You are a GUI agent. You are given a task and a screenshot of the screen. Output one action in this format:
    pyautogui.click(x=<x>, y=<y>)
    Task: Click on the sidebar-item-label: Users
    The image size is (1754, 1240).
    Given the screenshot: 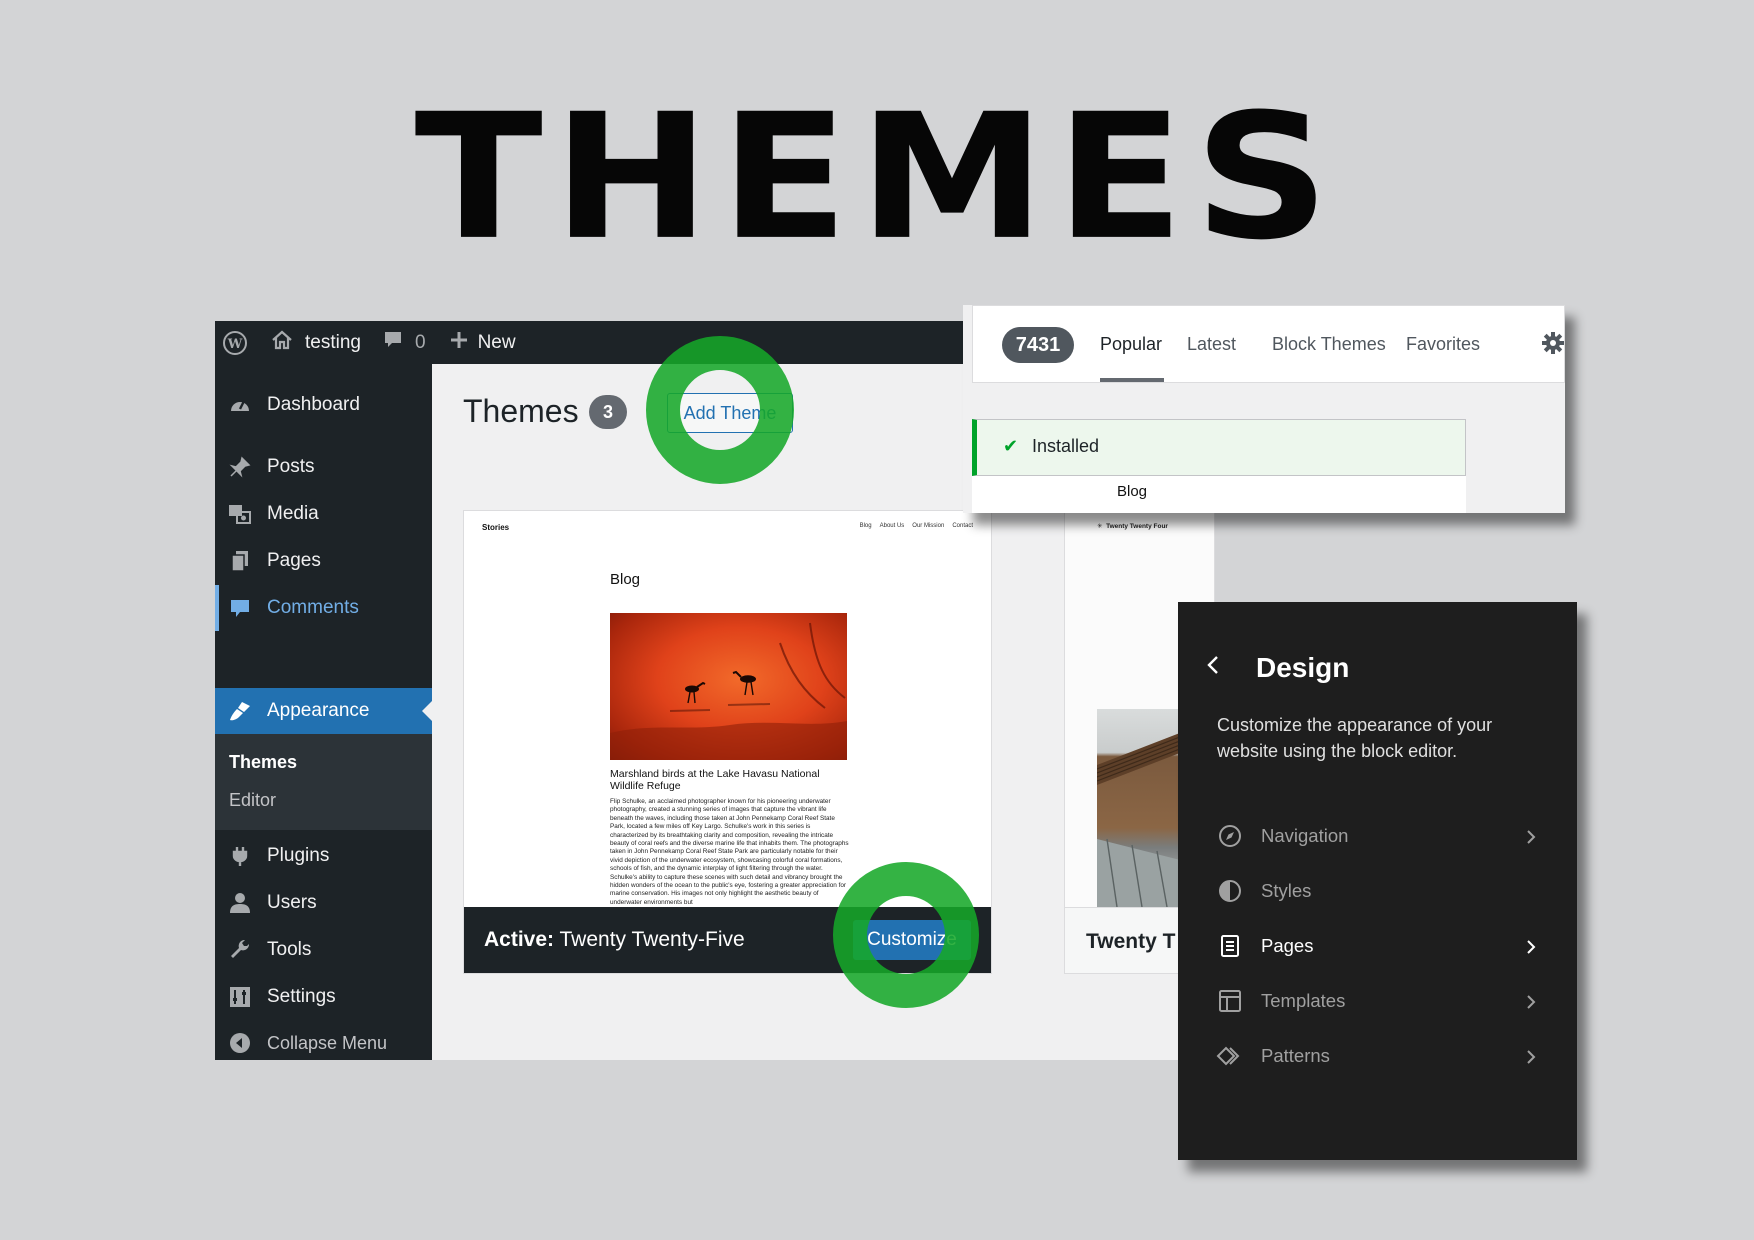 What is the action you would take?
    pyautogui.click(x=292, y=902)
    